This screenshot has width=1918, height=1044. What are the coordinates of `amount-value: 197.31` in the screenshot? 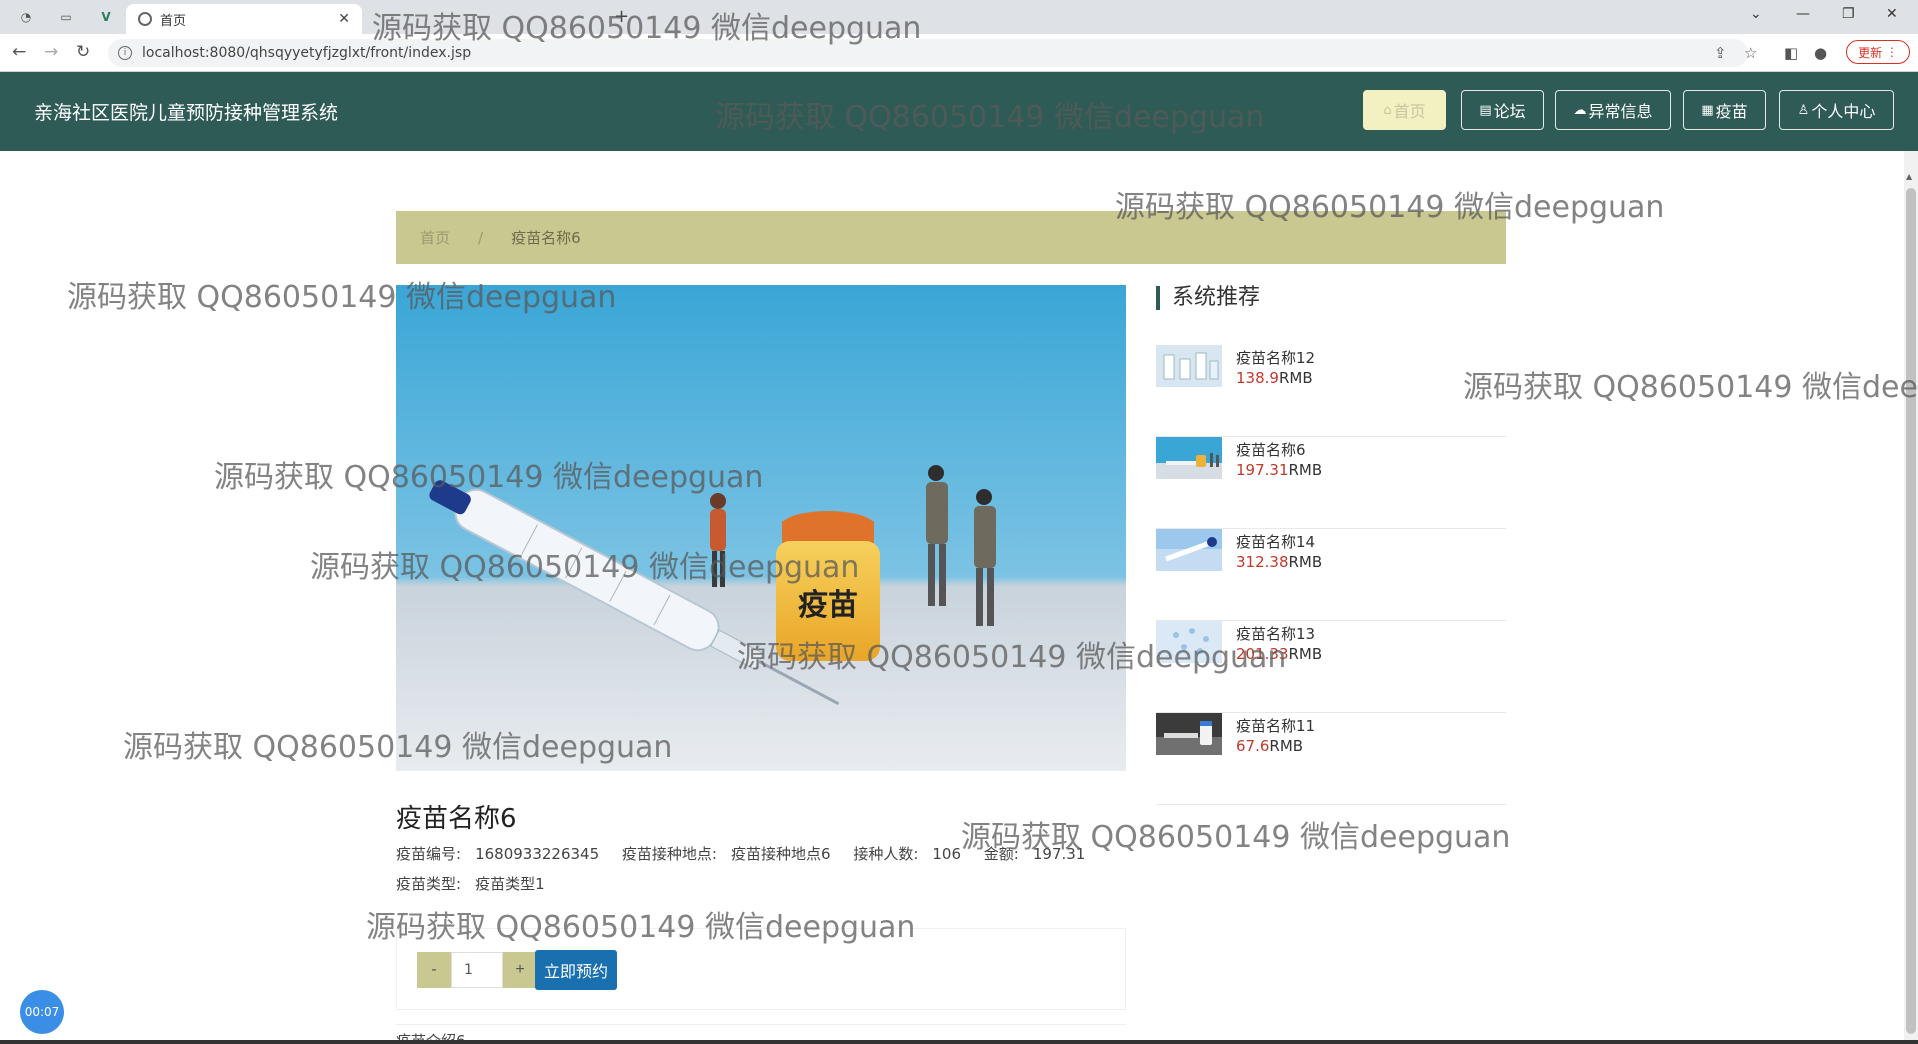 It's located at (1059, 854).